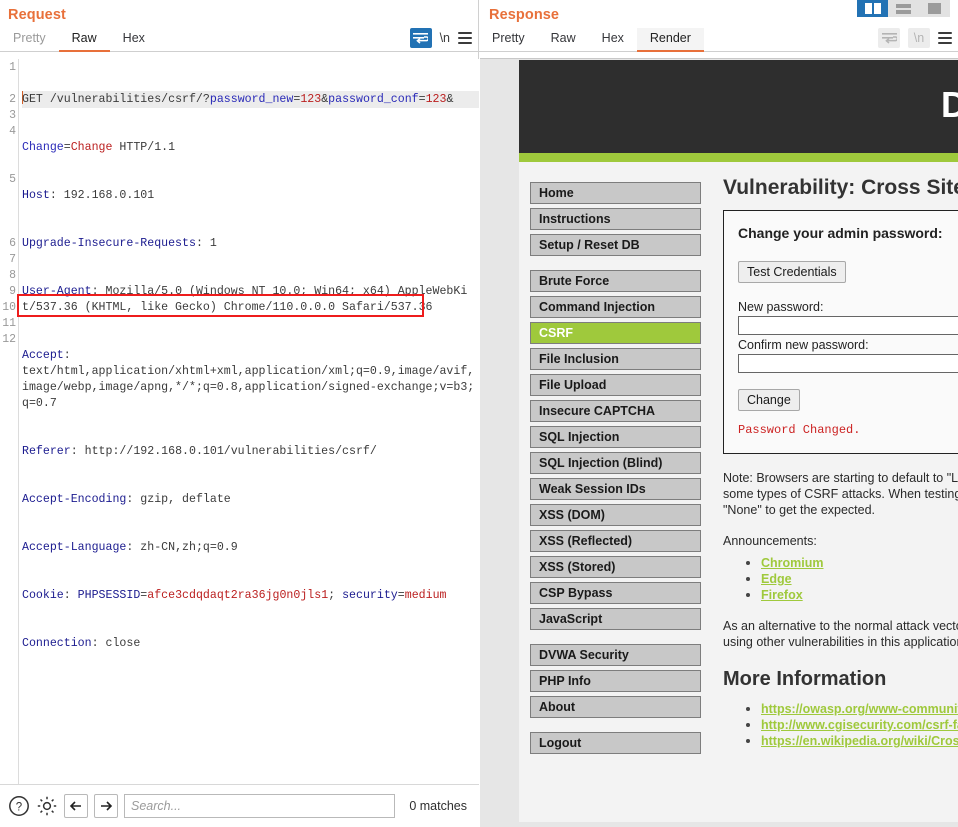  What do you see at coordinates (770, 541) in the screenshot?
I see `announcements-label: Announcements:` at bounding box center [770, 541].